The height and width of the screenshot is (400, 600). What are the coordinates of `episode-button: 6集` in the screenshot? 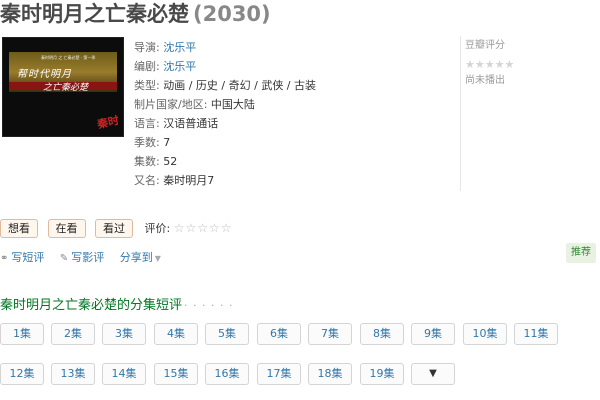 It's located at (279, 334).